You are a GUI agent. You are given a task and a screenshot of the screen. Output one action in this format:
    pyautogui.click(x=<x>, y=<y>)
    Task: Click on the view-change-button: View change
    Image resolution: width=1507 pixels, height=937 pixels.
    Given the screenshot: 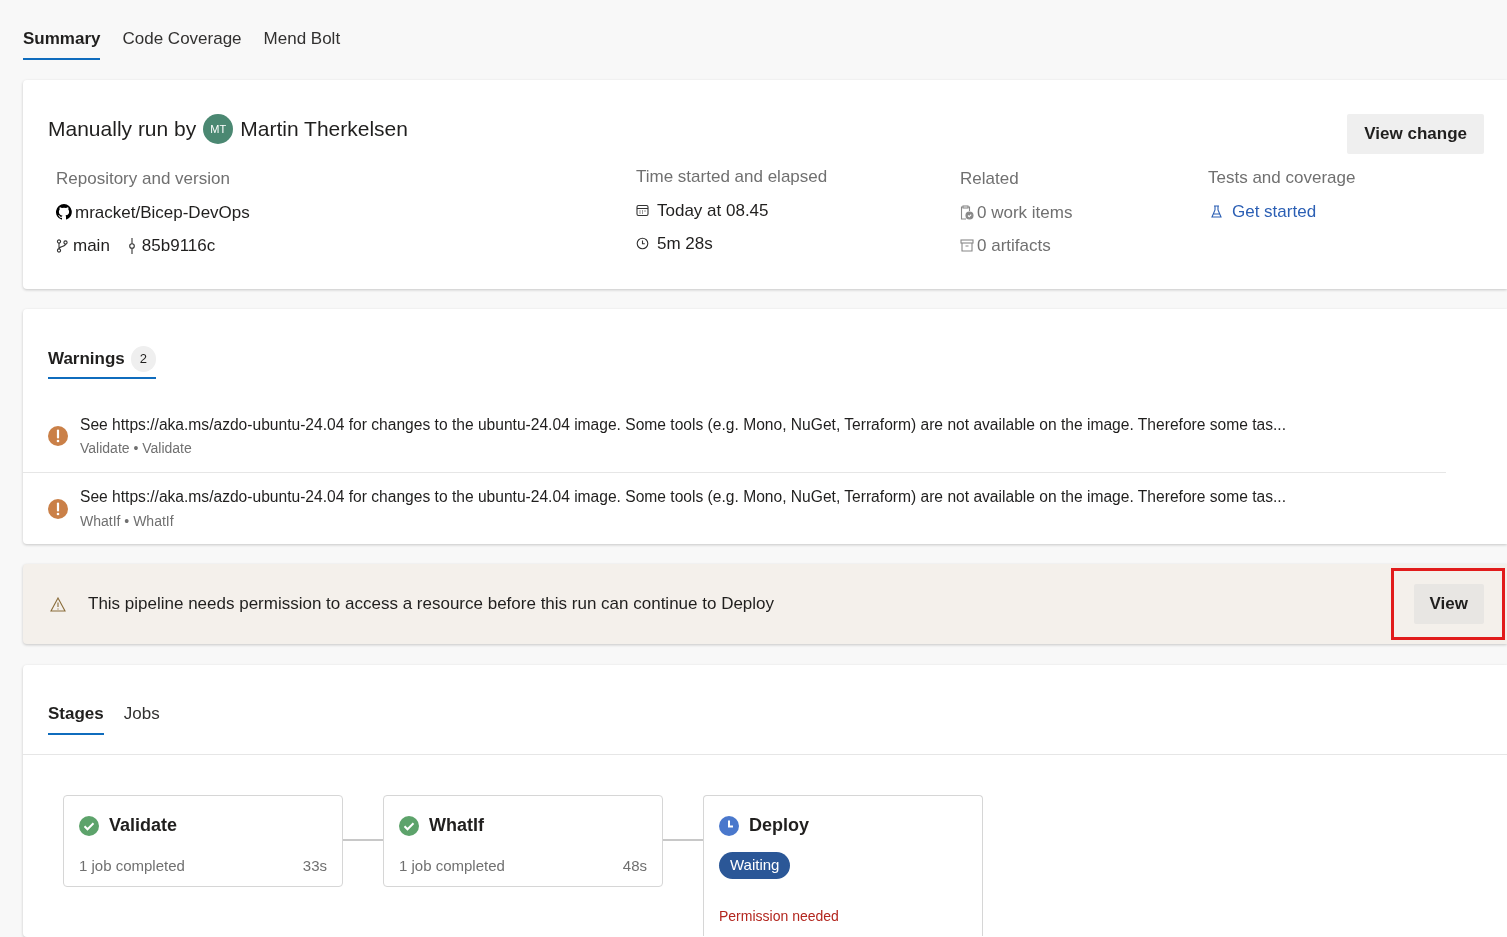 What is the action you would take?
    pyautogui.click(x=1415, y=134)
    